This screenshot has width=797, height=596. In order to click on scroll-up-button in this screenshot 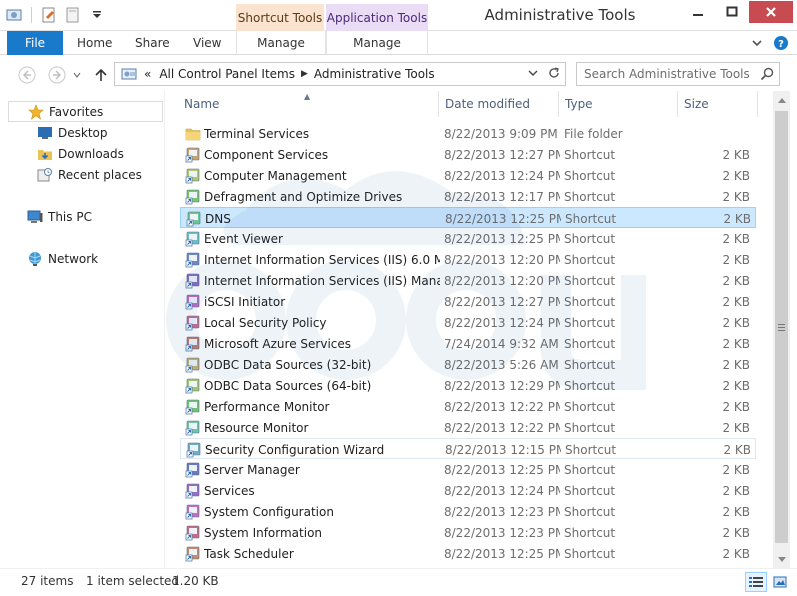, I will do `click(781, 99)`.